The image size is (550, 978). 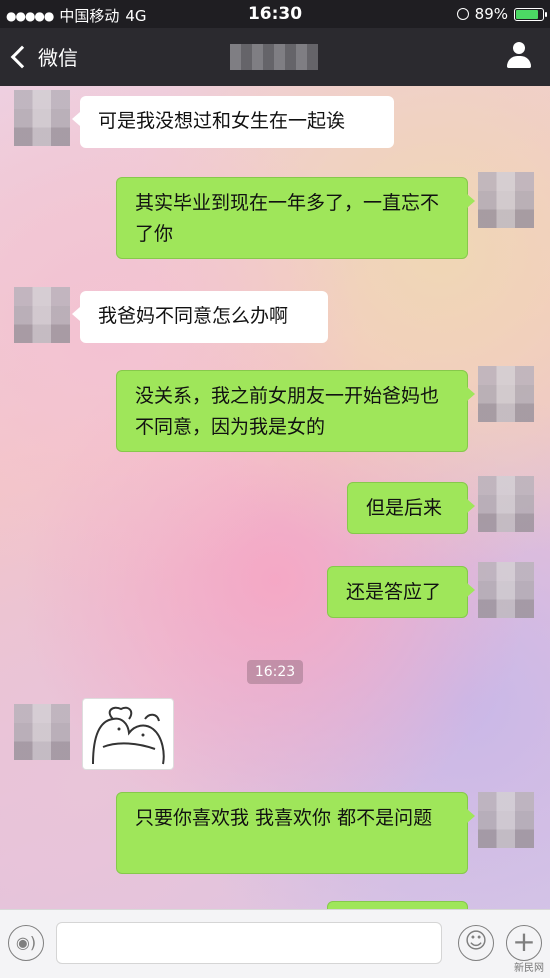 I want to click on message-timestamp: 16:23, so click(x=275, y=672).